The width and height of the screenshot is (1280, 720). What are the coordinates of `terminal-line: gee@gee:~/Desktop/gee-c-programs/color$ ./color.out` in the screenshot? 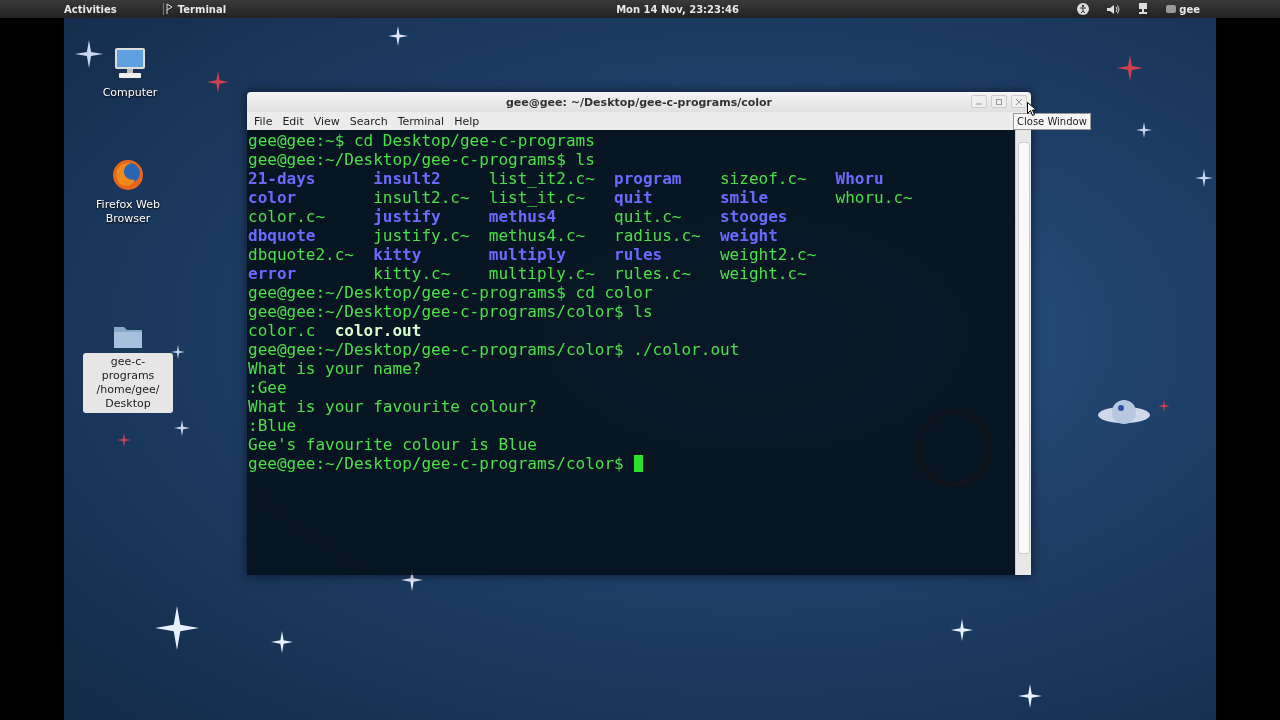 It's located at (494, 349).